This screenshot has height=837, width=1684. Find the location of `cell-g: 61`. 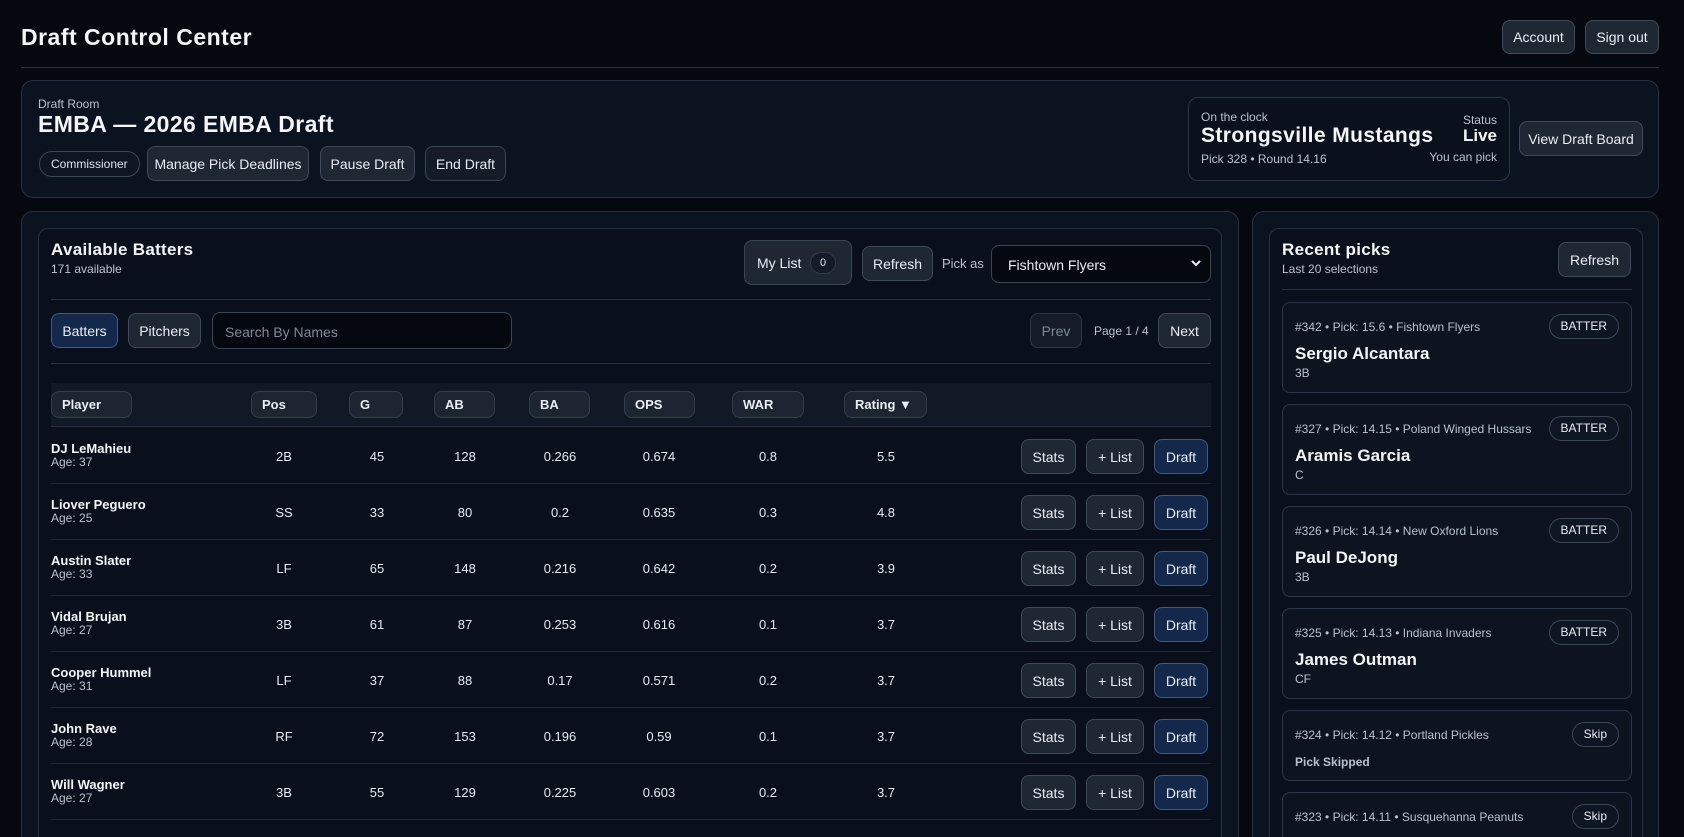

cell-g: 61 is located at coordinates (377, 624).